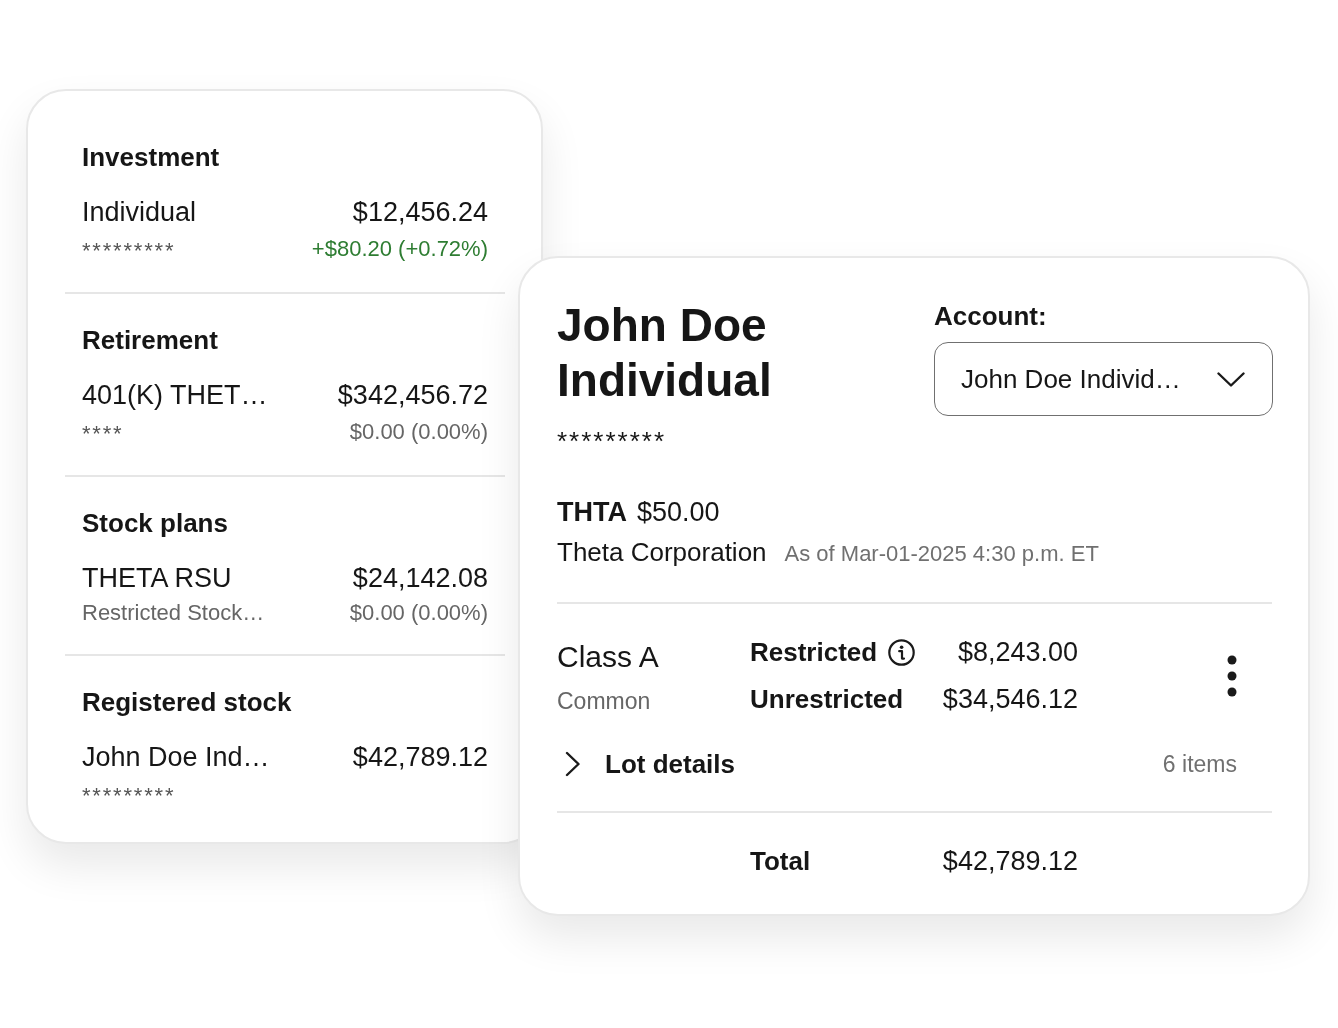  I want to click on share-class-type: Common, so click(604, 701).